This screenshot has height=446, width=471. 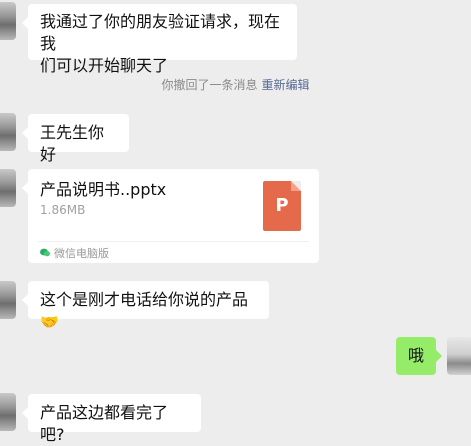 What do you see at coordinates (170, 216) in the screenshot?
I see `file-message-card: 产品说明书..pptx 1.86MB P 微信电脑版` at bounding box center [170, 216].